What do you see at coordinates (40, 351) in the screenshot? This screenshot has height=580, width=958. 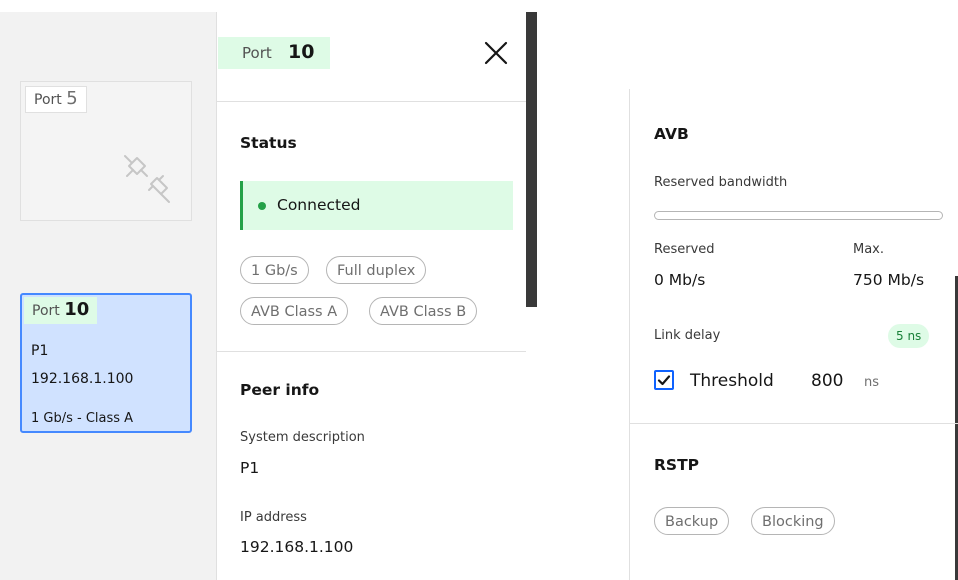 I see `port-10-peer-name: P1` at bounding box center [40, 351].